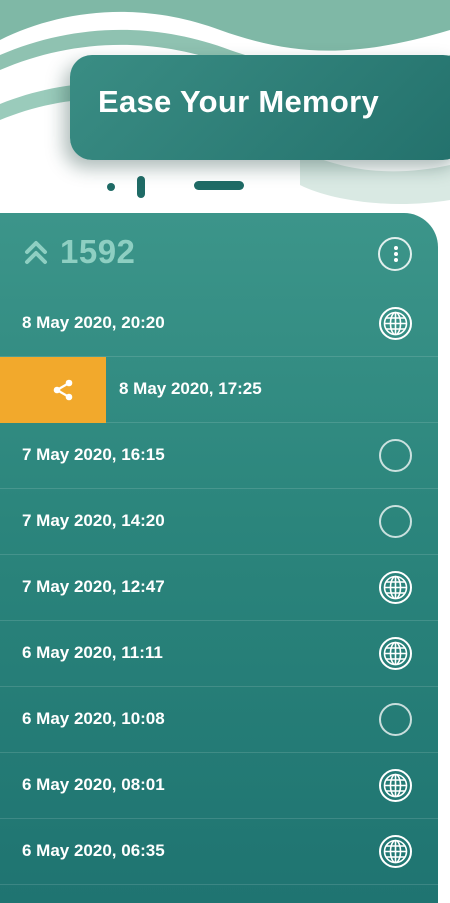 Image resolution: width=450 pixels, height=903 pixels. What do you see at coordinates (219, 852) in the screenshot?
I see `list-item: 6 May 2020, 06:35` at bounding box center [219, 852].